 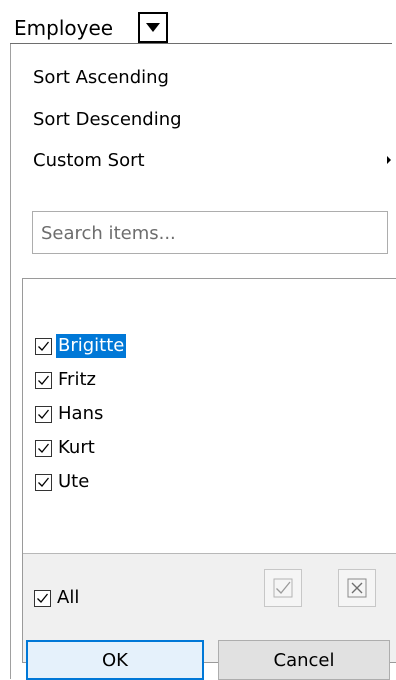 I want to click on chevron-right-icon, so click(x=389, y=160).